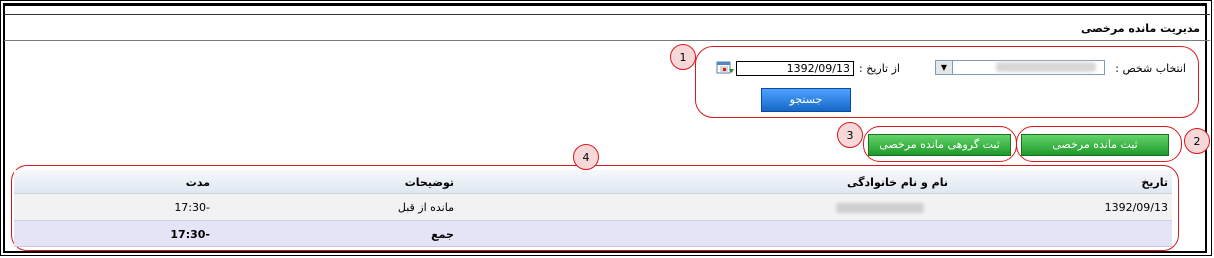 This screenshot has height=258, width=1214. Describe the element at coordinates (683, 57) in the screenshot. I see `callout-badge-1: 1` at that location.